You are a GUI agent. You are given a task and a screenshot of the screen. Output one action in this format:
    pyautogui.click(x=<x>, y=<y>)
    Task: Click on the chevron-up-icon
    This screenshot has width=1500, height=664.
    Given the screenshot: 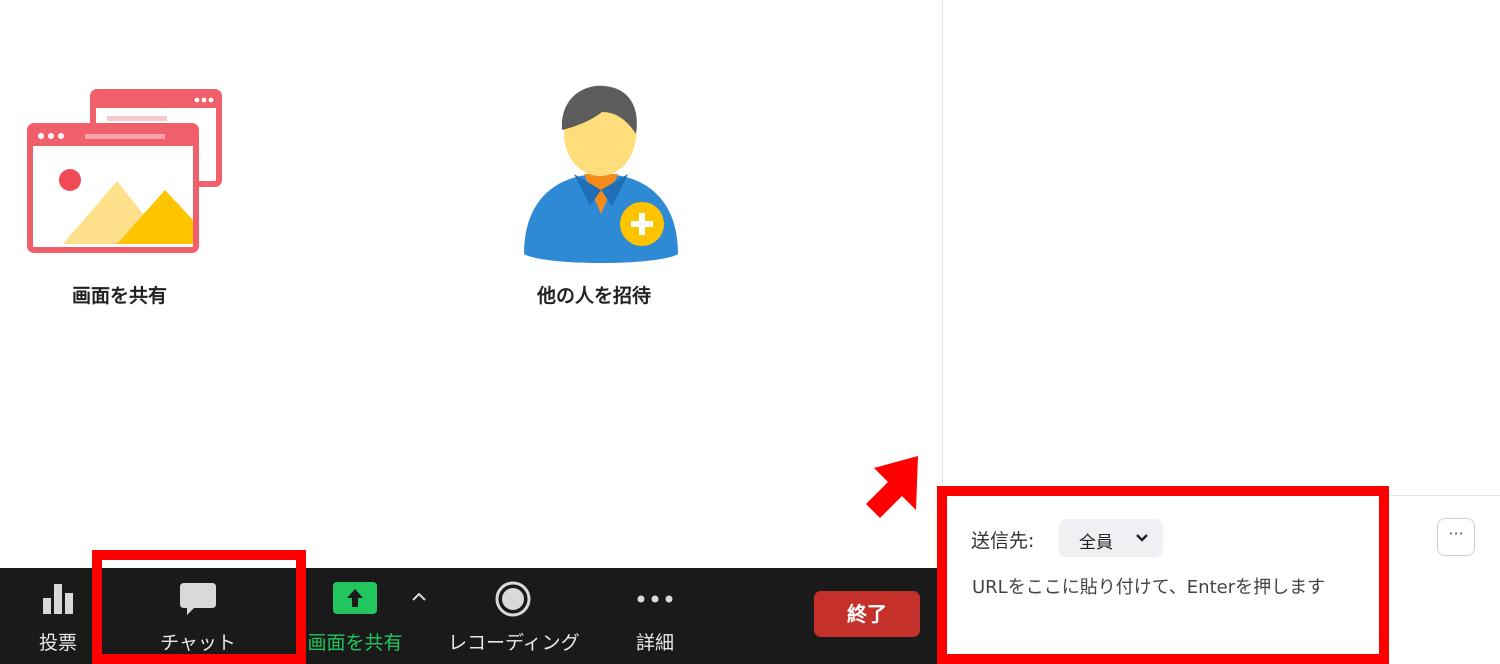 What is the action you would take?
    pyautogui.click(x=419, y=596)
    